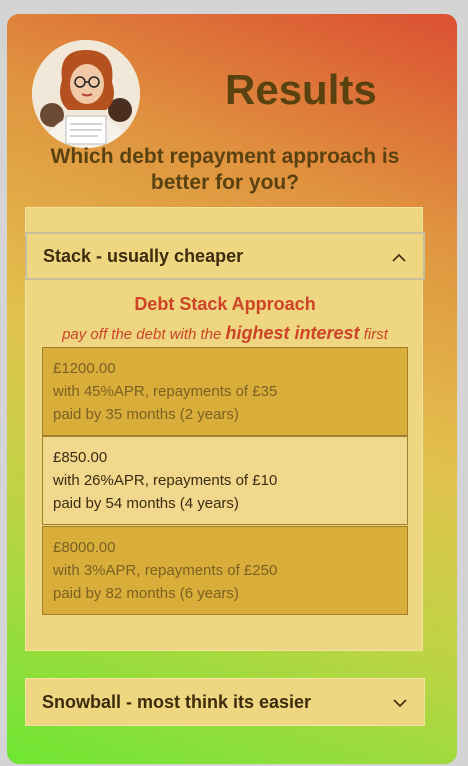 The width and height of the screenshot is (468, 766). Describe the element at coordinates (225, 304) in the screenshot. I see `approach-title: Debt Stack Approach` at that location.